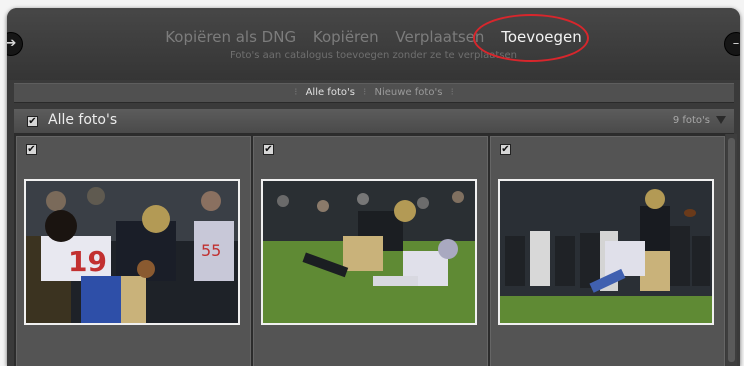 This screenshot has height=366, width=744. What do you see at coordinates (346, 37) in the screenshot?
I see `mode-copy: Kopiëren` at bounding box center [346, 37].